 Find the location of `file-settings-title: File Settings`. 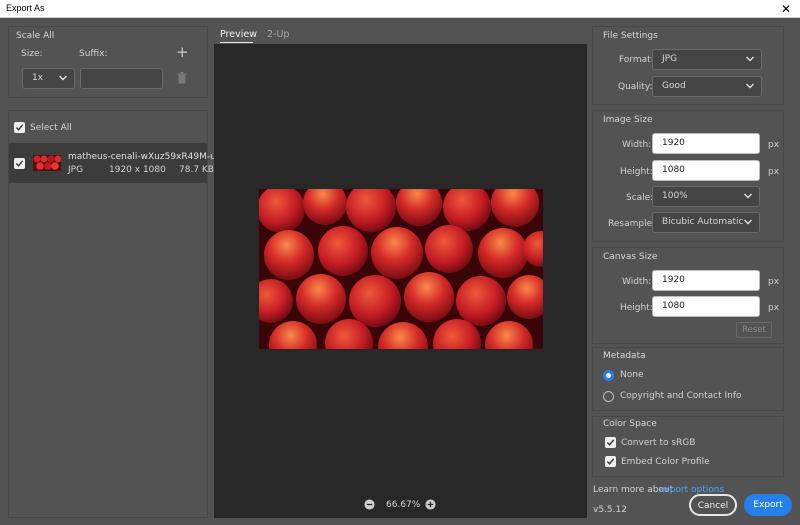

file-settings-title: File Settings is located at coordinates (630, 36).